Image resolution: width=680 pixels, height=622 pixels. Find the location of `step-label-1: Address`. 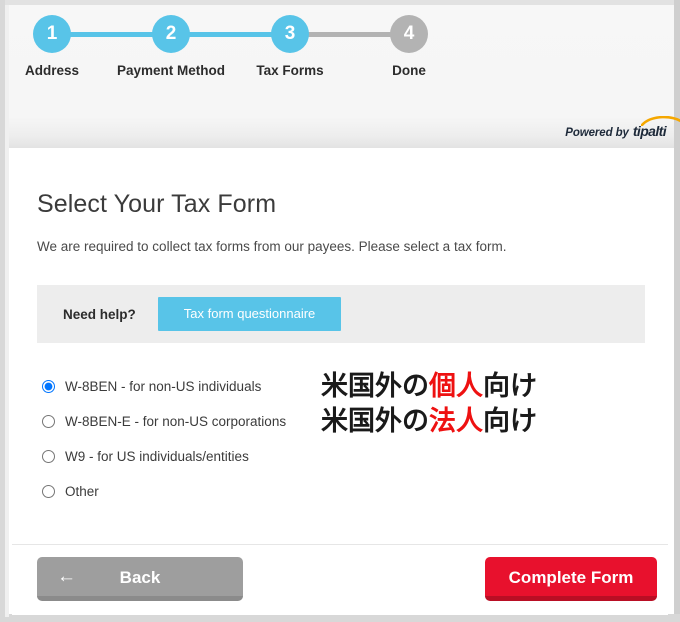

step-label-1: Address is located at coordinates (52, 70).